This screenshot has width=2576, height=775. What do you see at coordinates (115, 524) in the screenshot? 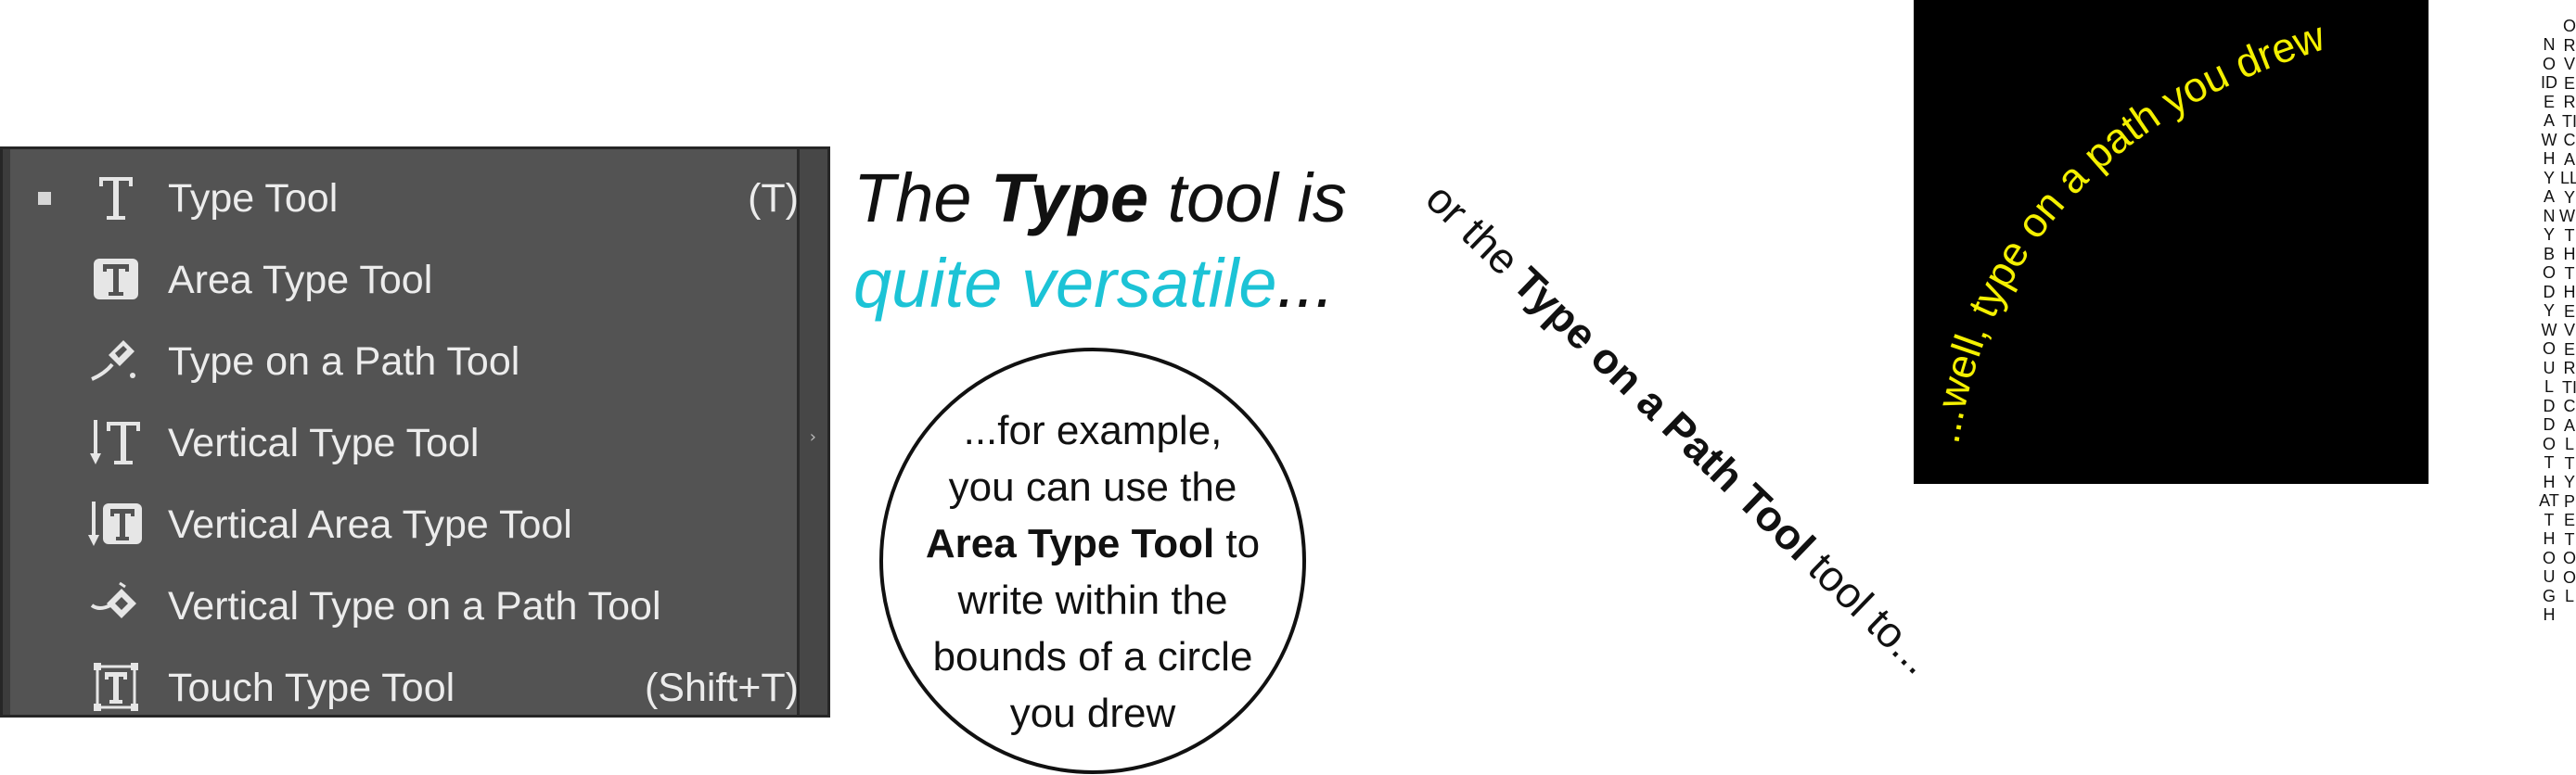
I see `vertical-area-type-tool-icon` at bounding box center [115, 524].